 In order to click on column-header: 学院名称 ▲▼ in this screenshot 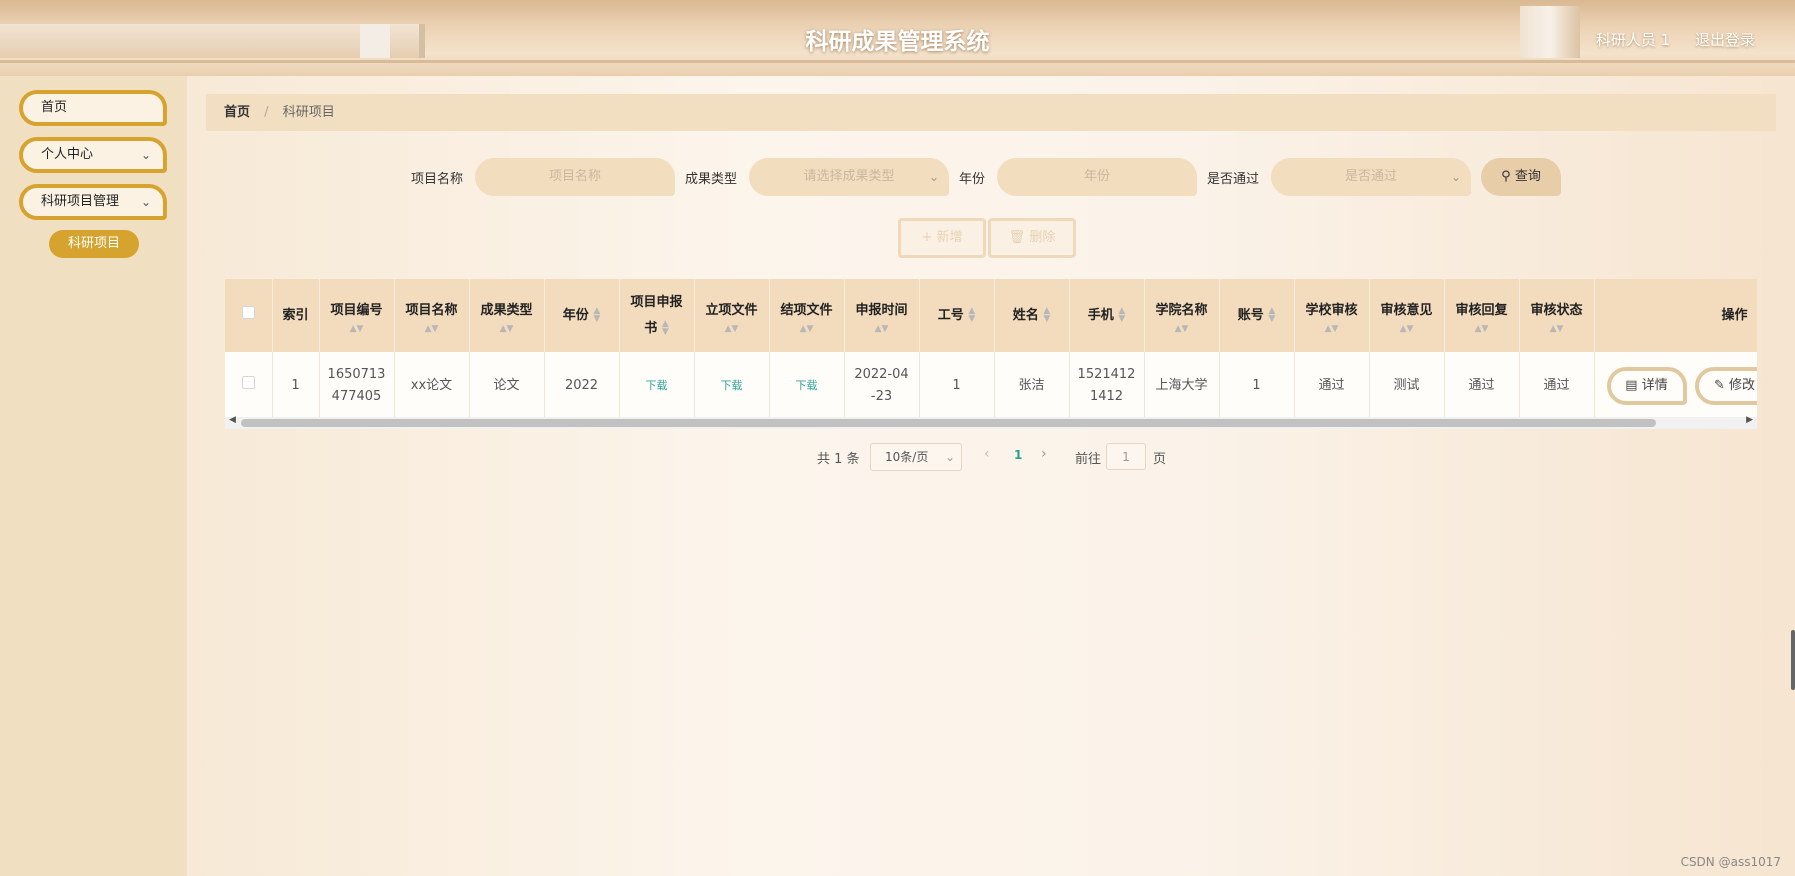, I will do `click(1182, 315)`.